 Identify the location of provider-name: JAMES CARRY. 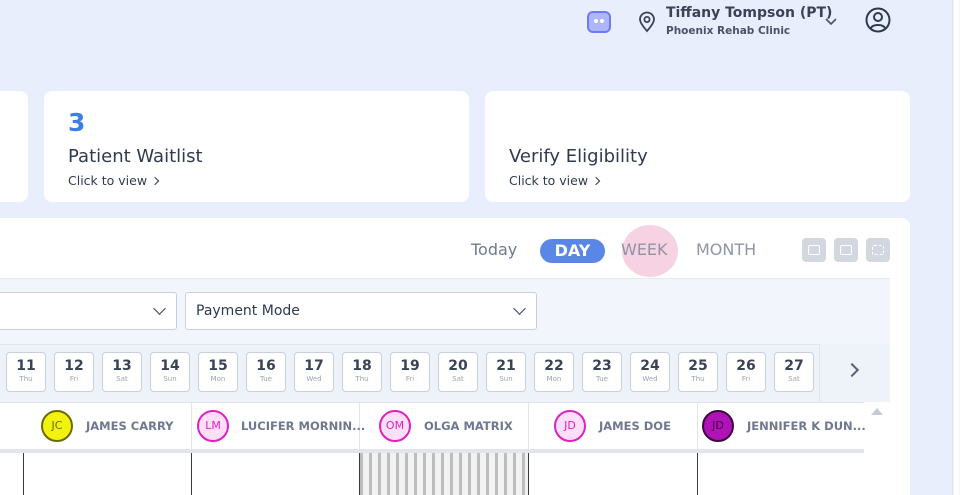
(130, 426).